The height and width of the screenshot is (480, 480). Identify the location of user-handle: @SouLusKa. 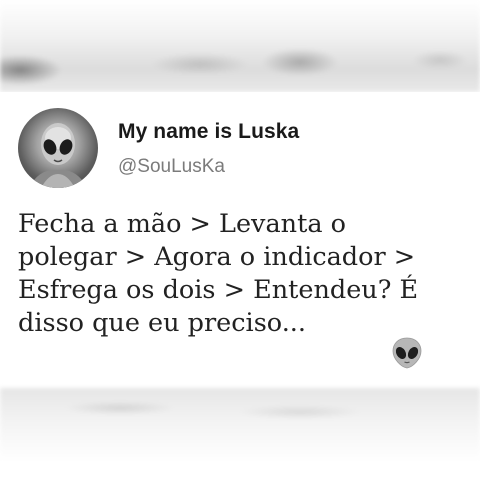
(171, 167).